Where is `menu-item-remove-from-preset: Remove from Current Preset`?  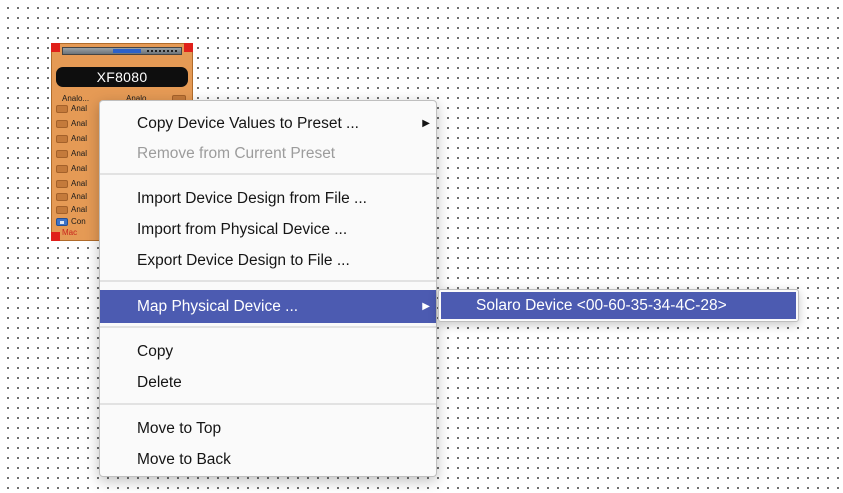 menu-item-remove-from-preset: Remove from Current Preset is located at coordinates (268, 154).